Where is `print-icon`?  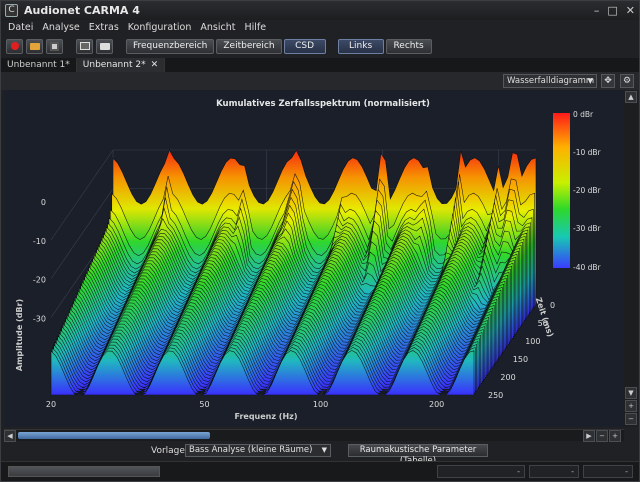
print-icon is located at coordinates (104, 46).